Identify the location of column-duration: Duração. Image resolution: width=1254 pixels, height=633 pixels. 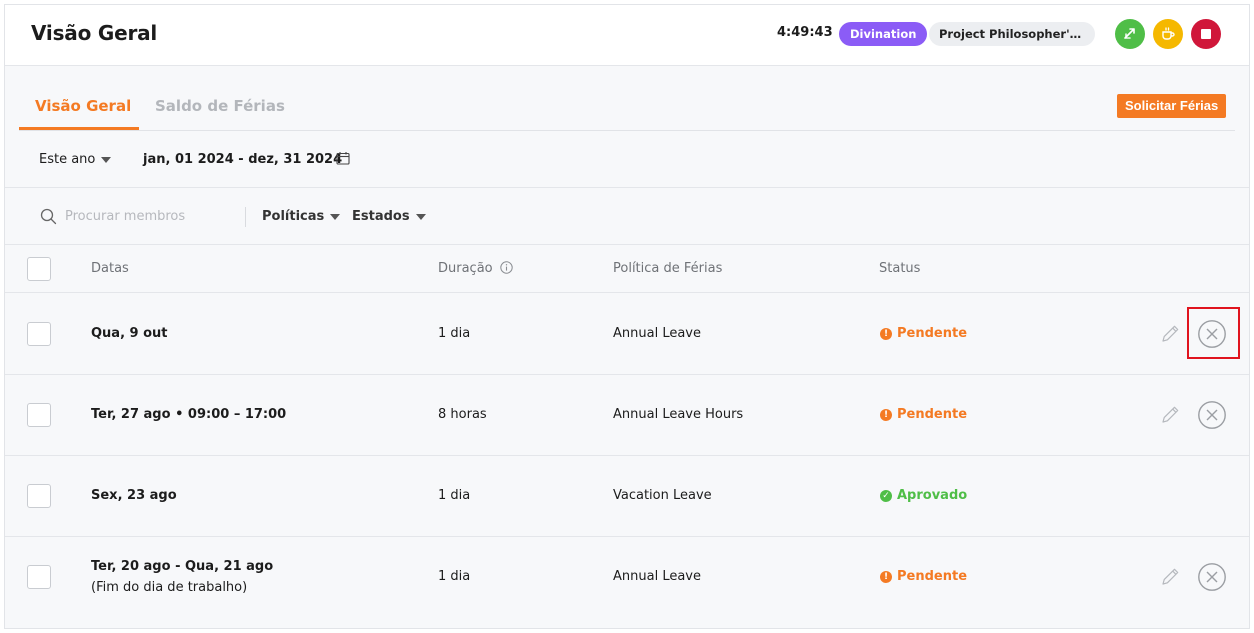
(475, 268).